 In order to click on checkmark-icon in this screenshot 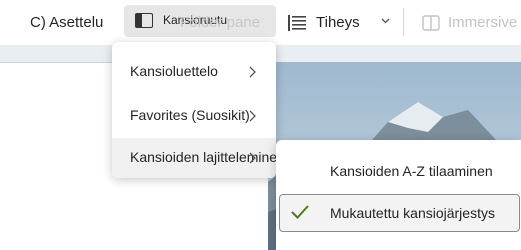, I will do `click(300, 212)`.